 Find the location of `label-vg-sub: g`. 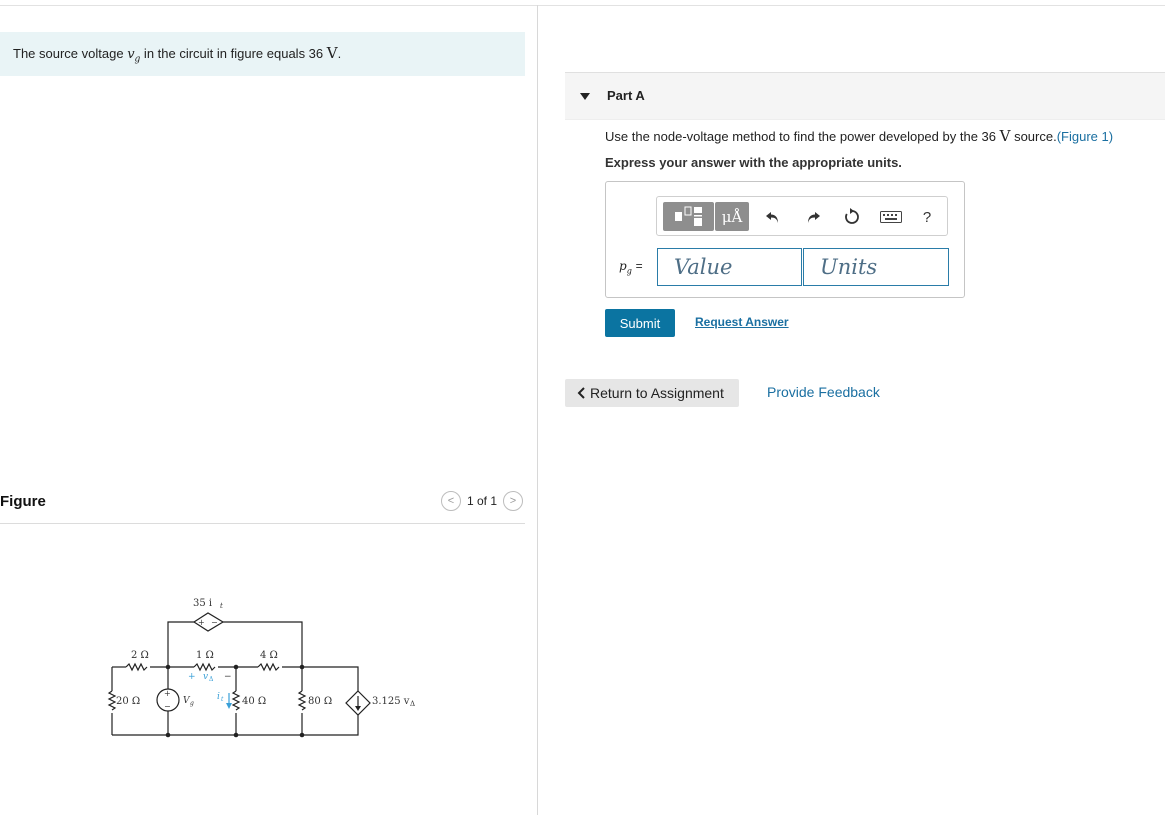

label-vg-sub: g is located at coordinates (192, 703).